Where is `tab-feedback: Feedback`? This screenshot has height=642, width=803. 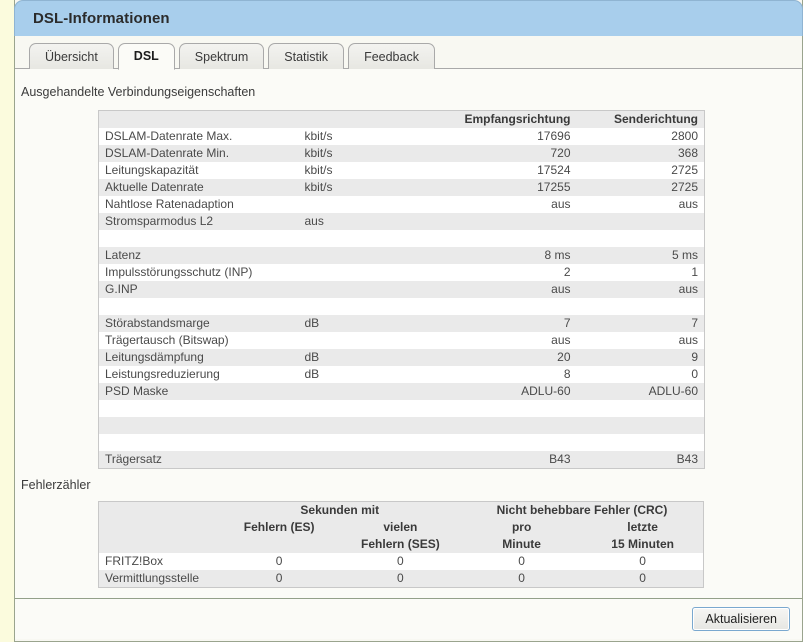
tab-feedback: Feedback is located at coordinates (391, 56).